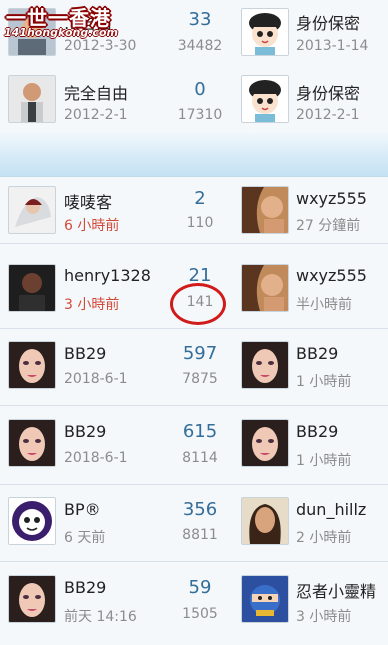  I want to click on last-post-time: 2 小時前, so click(323, 537).